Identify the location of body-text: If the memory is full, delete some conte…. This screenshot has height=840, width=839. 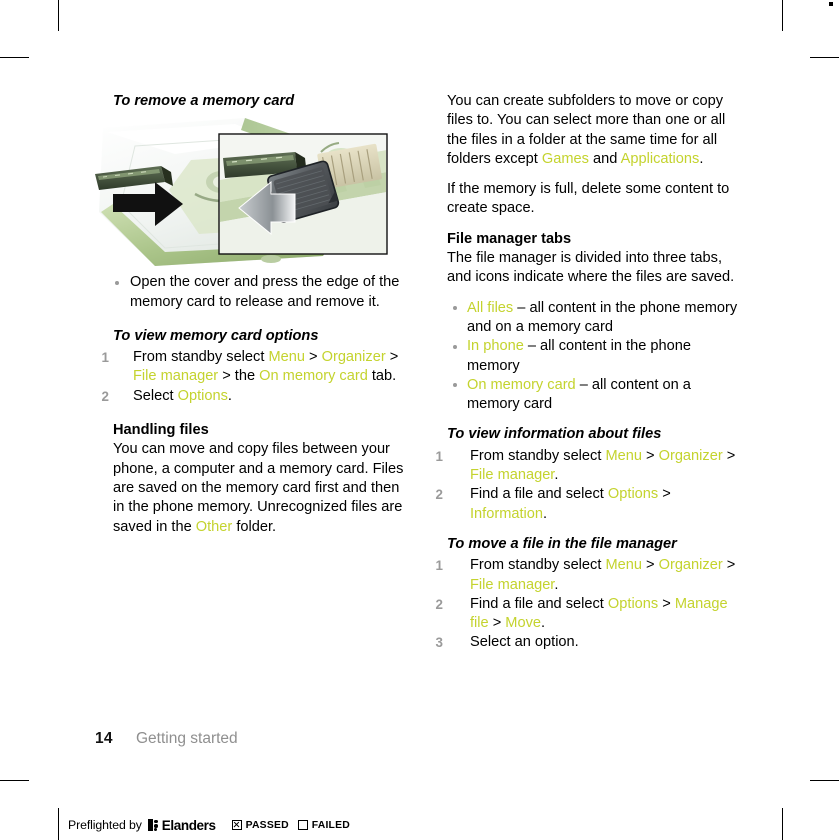
(588, 199).